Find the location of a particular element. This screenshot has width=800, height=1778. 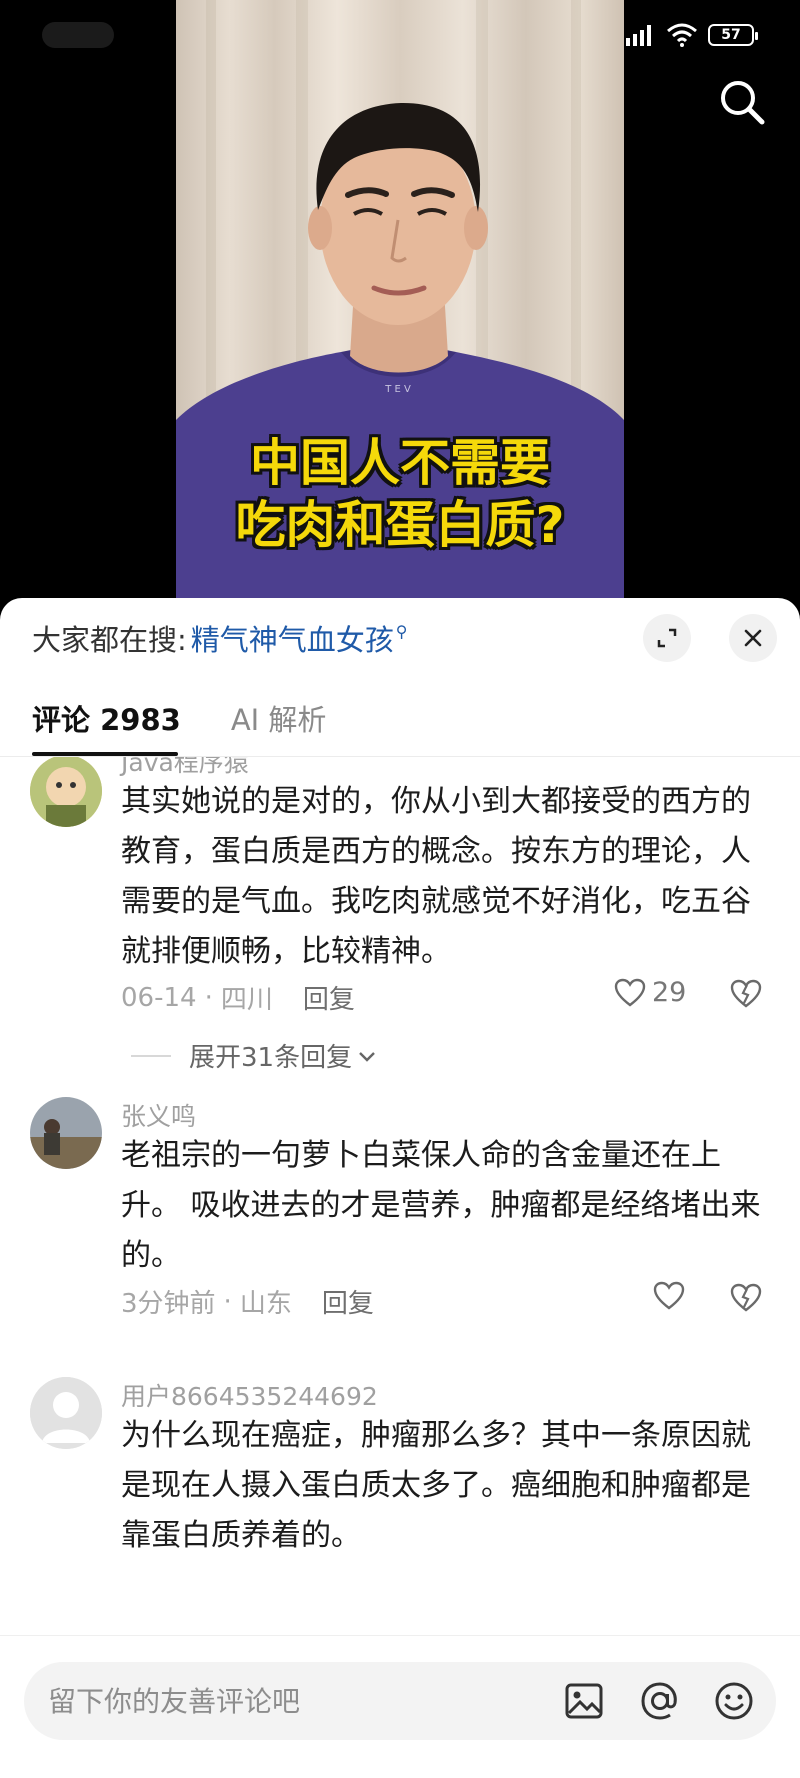

like-count: 29 is located at coordinates (669, 992).